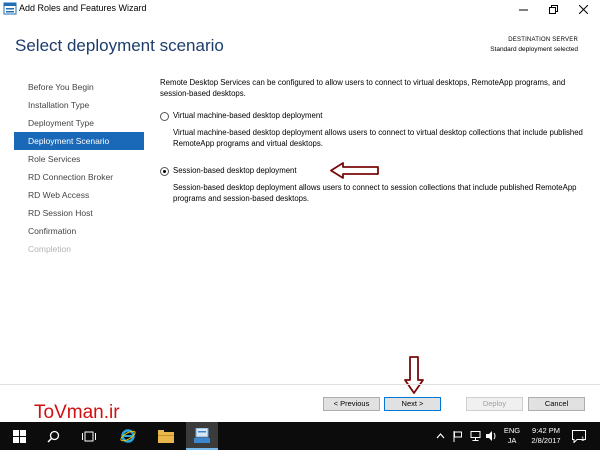  I want to click on previous-button: < Previous, so click(351, 404).